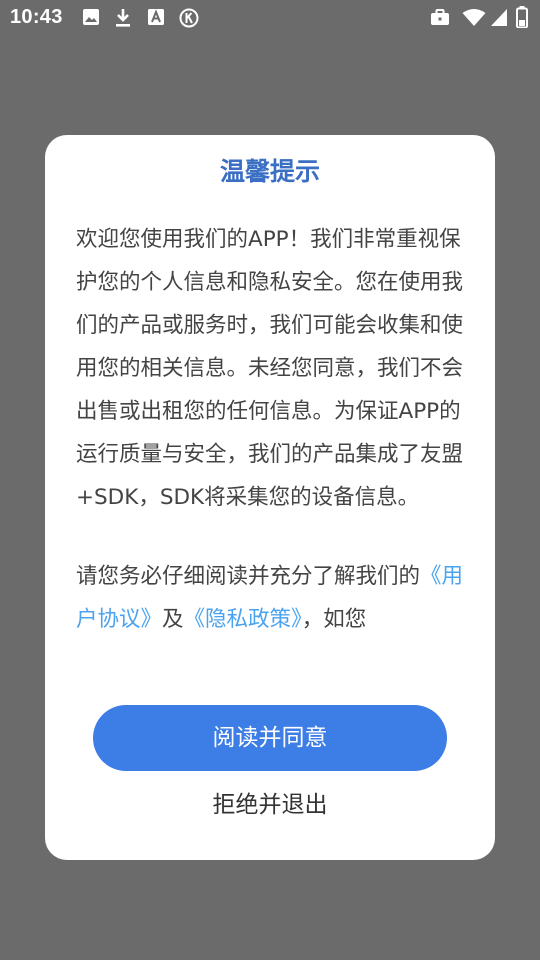 The height and width of the screenshot is (960, 540). What do you see at coordinates (123, 18) in the screenshot?
I see `download-icon` at bounding box center [123, 18].